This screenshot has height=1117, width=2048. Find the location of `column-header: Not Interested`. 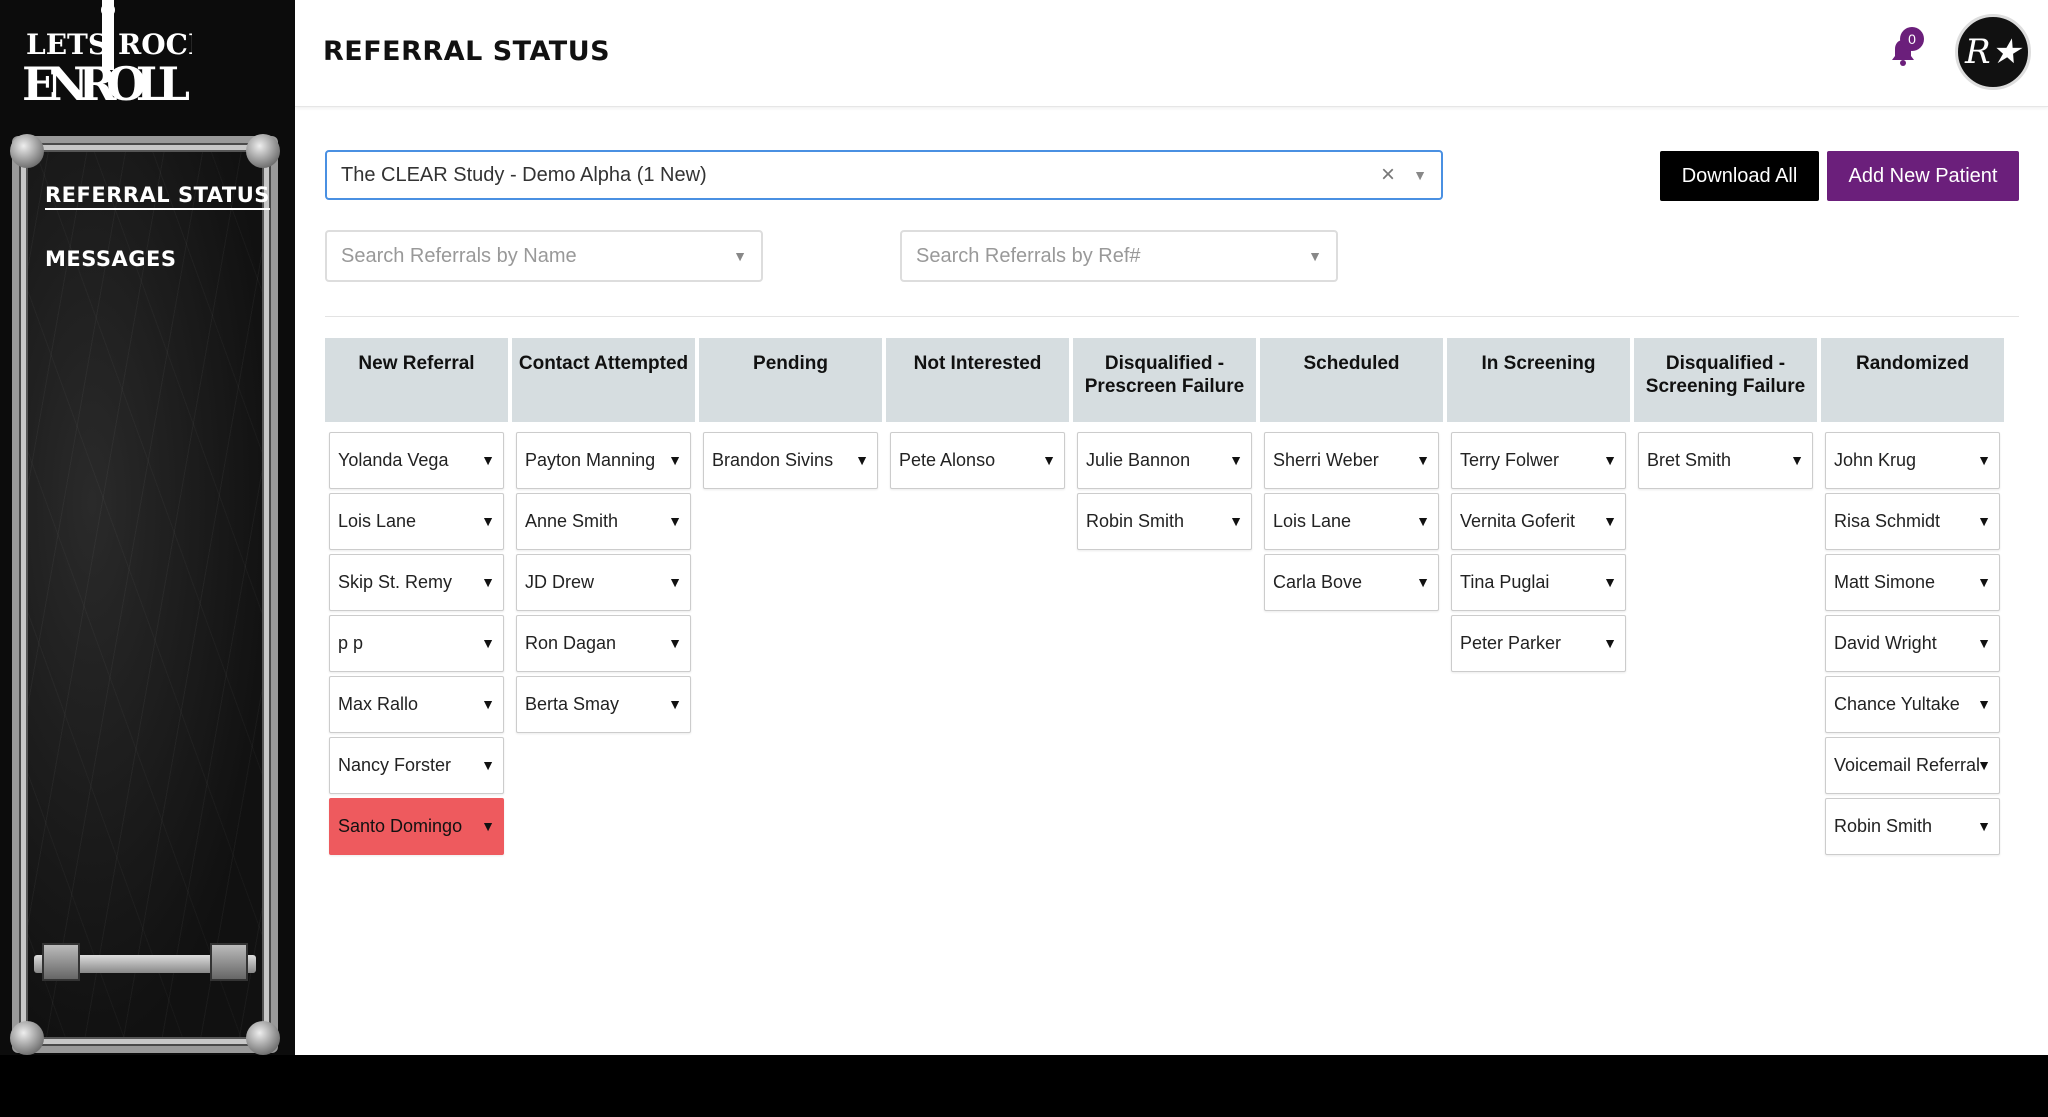

column-header: Not Interested is located at coordinates (977, 380).